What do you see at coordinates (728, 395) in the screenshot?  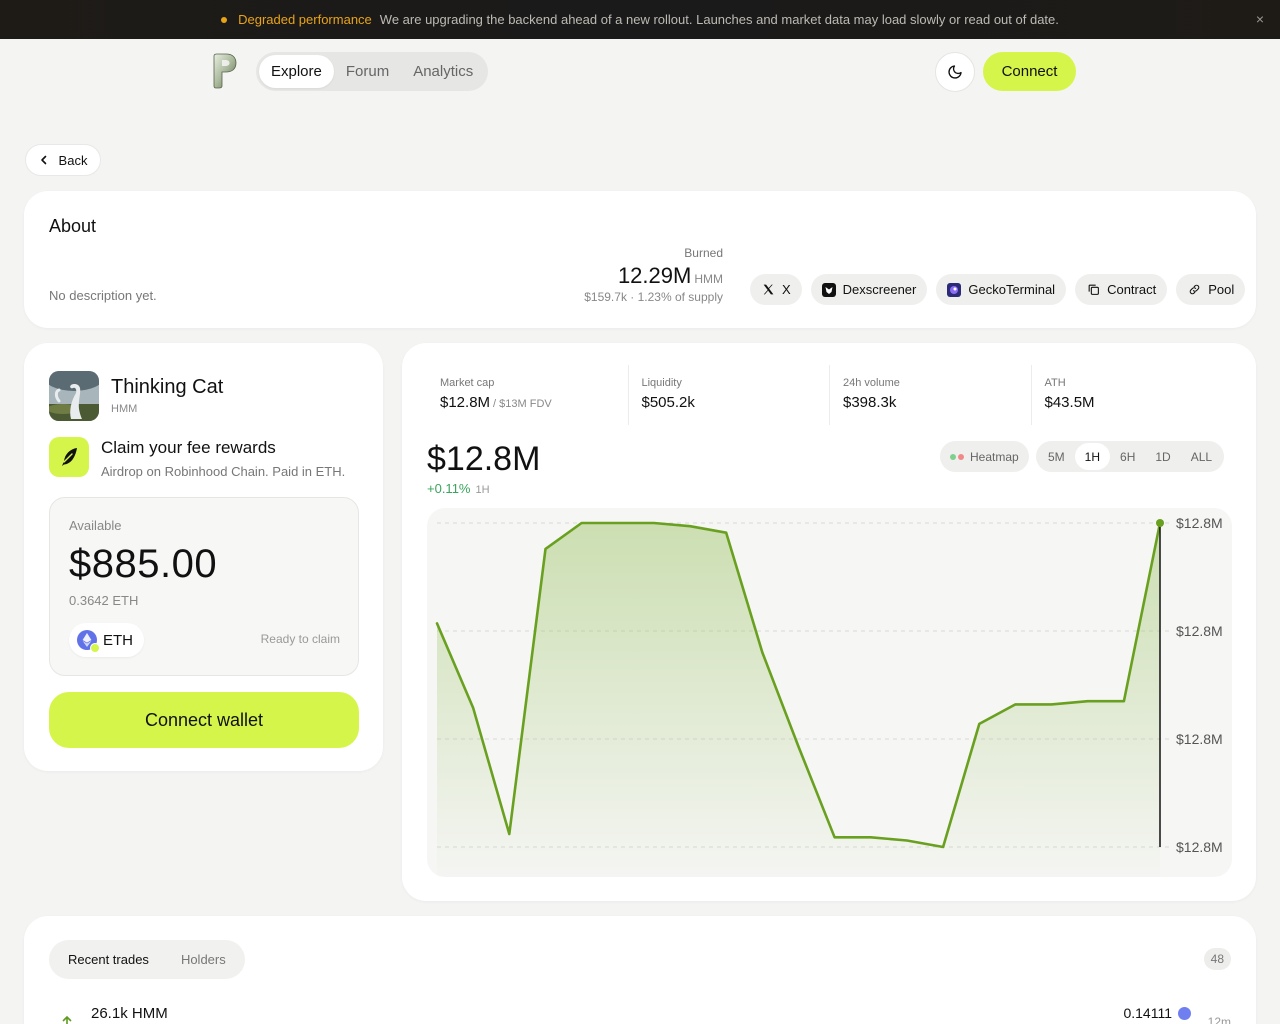 I see `stat-liquidity: Liquidity $505.2k` at bounding box center [728, 395].